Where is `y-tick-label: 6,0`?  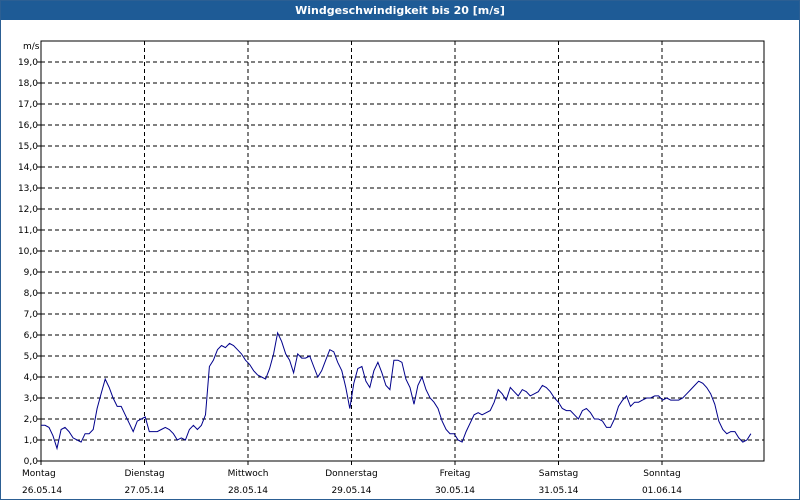
y-tick-label: 6,0 is located at coordinates (31, 336).